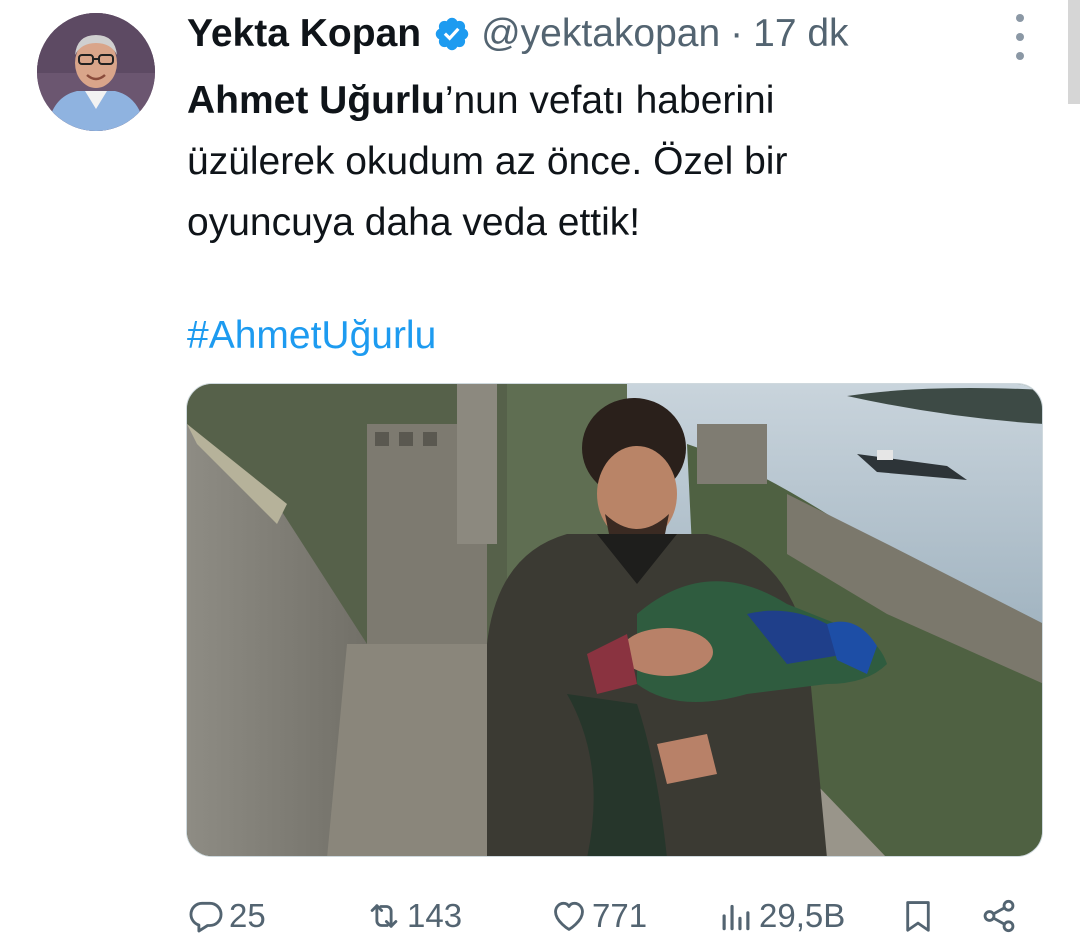 Image resolution: width=1080 pixels, height=947 pixels. Describe the element at coordinates (800, 34) in the screenshot. I see `timestamp: 17 dk` at that location.